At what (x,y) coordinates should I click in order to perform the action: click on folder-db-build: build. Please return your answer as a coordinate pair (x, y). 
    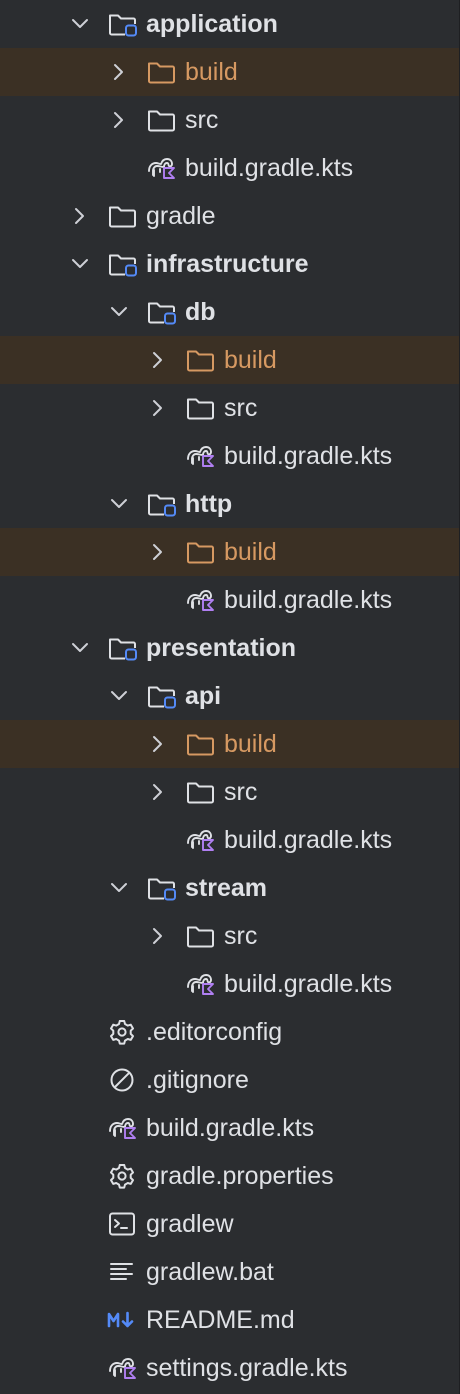
    Looking at the image, I should click on (230, 360).